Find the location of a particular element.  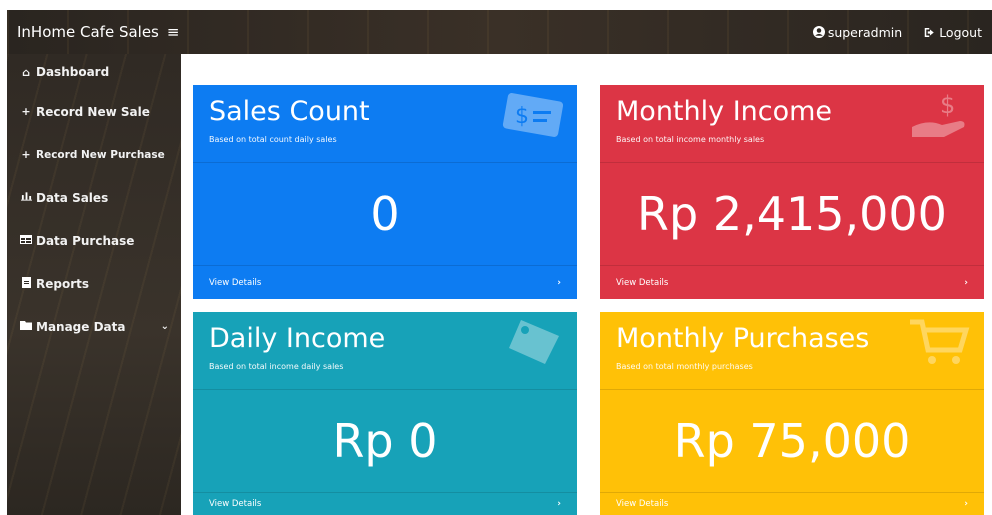

table-icon is located at coordinates (26, 240).